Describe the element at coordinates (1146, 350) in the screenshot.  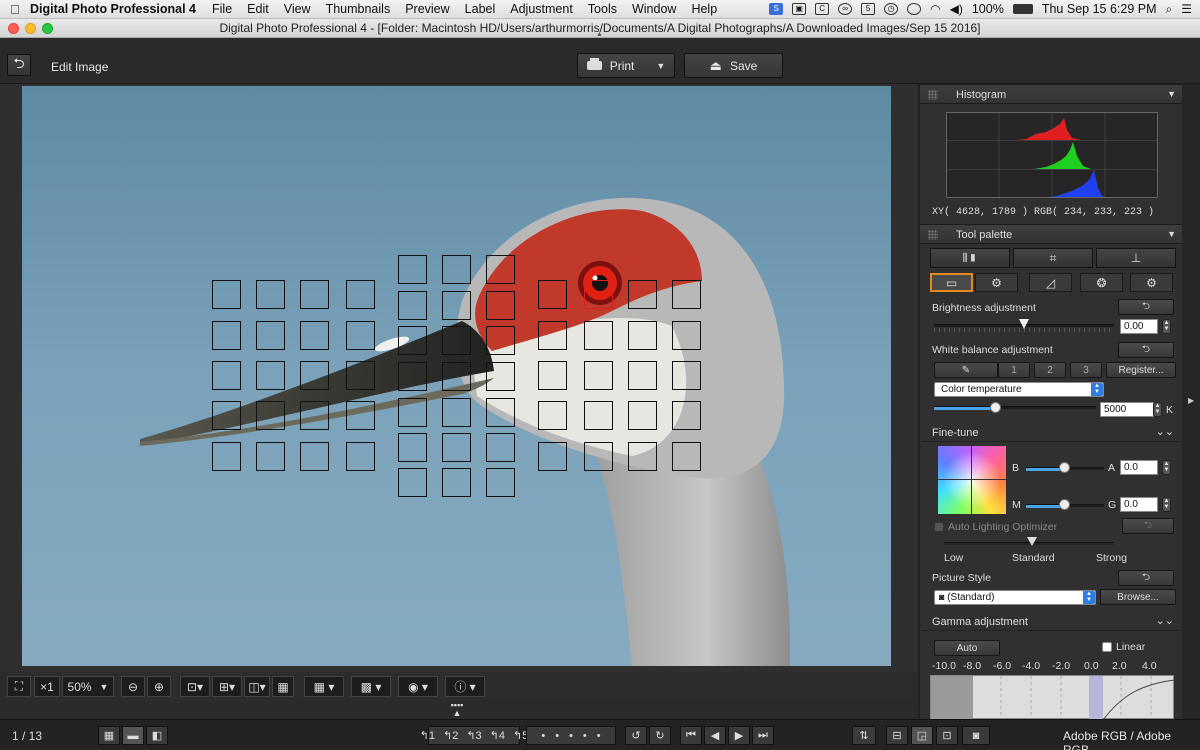
I see `white-balance-reset-button: ⮌` at that location.